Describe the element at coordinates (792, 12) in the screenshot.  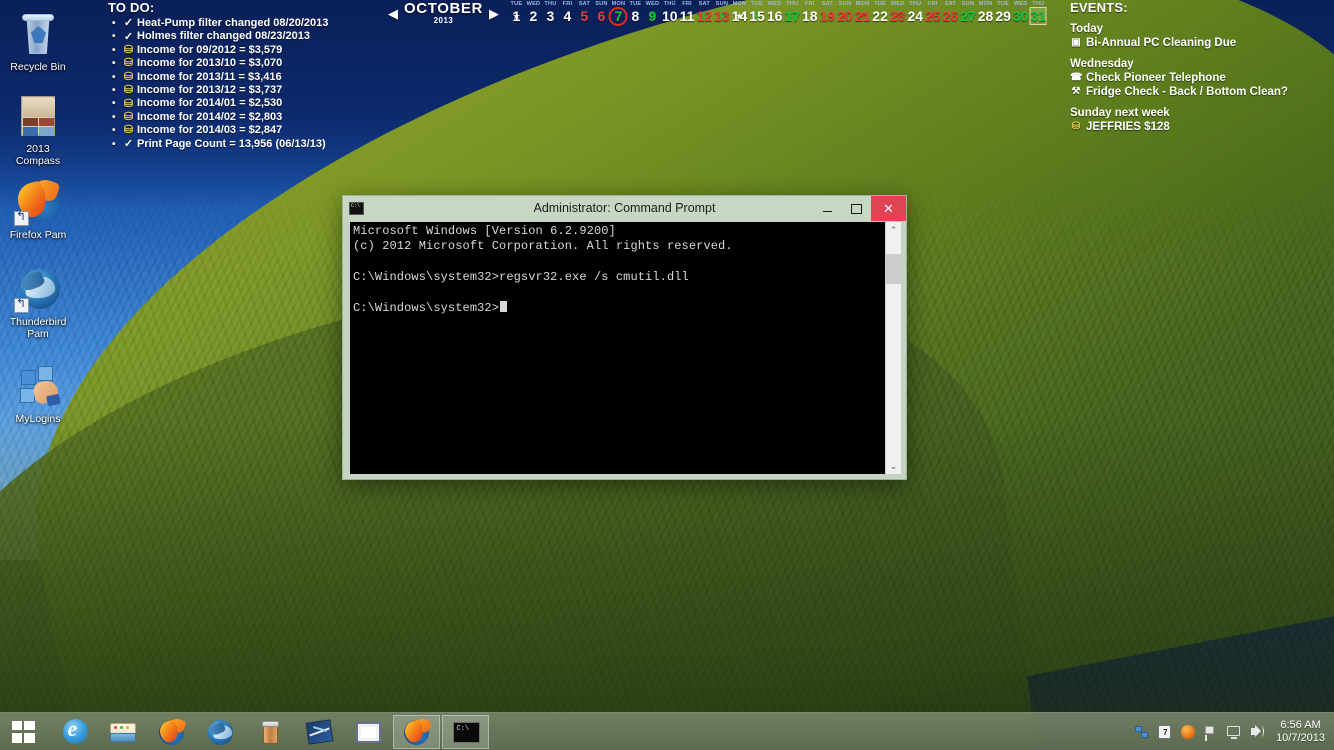
I see `calendar-day: ✿ THU 17` at that location.